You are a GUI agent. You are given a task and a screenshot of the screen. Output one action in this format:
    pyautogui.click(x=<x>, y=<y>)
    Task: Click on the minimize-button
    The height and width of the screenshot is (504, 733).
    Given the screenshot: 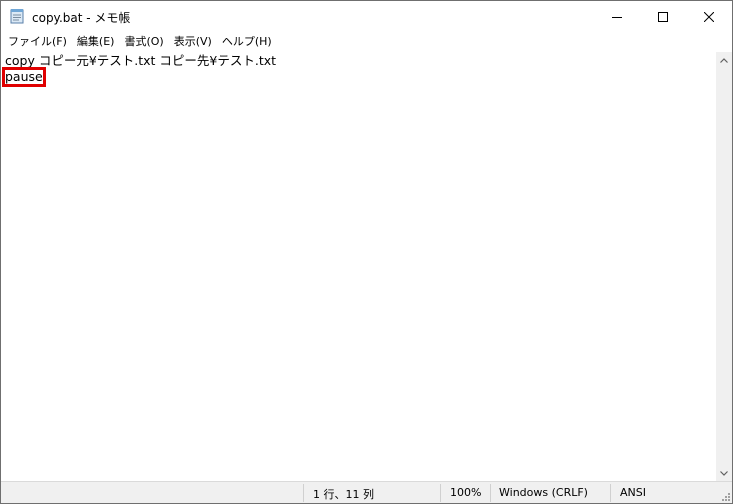 What is the action you would take?
    pyautogui.click(x=617, y=16)
    